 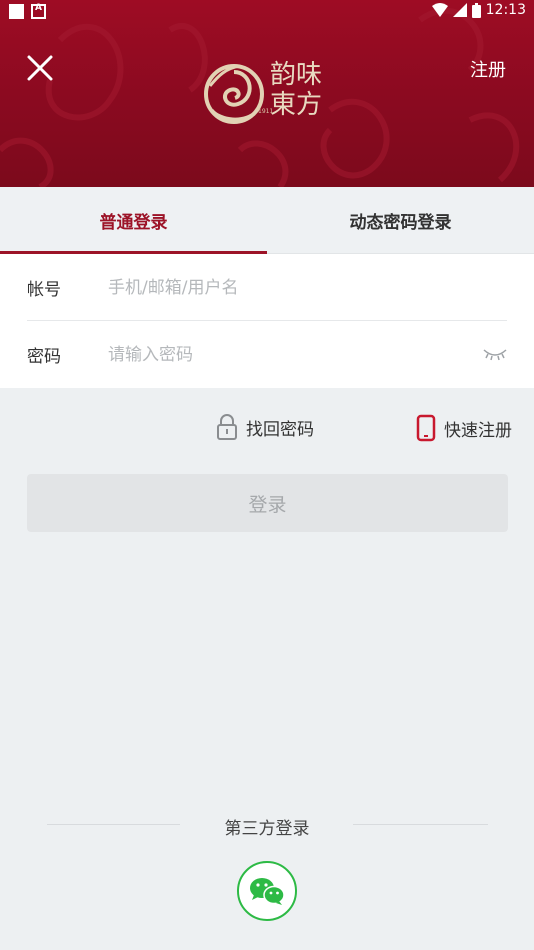 I want to click on password-row: 密码, so click(x=267, y=354).